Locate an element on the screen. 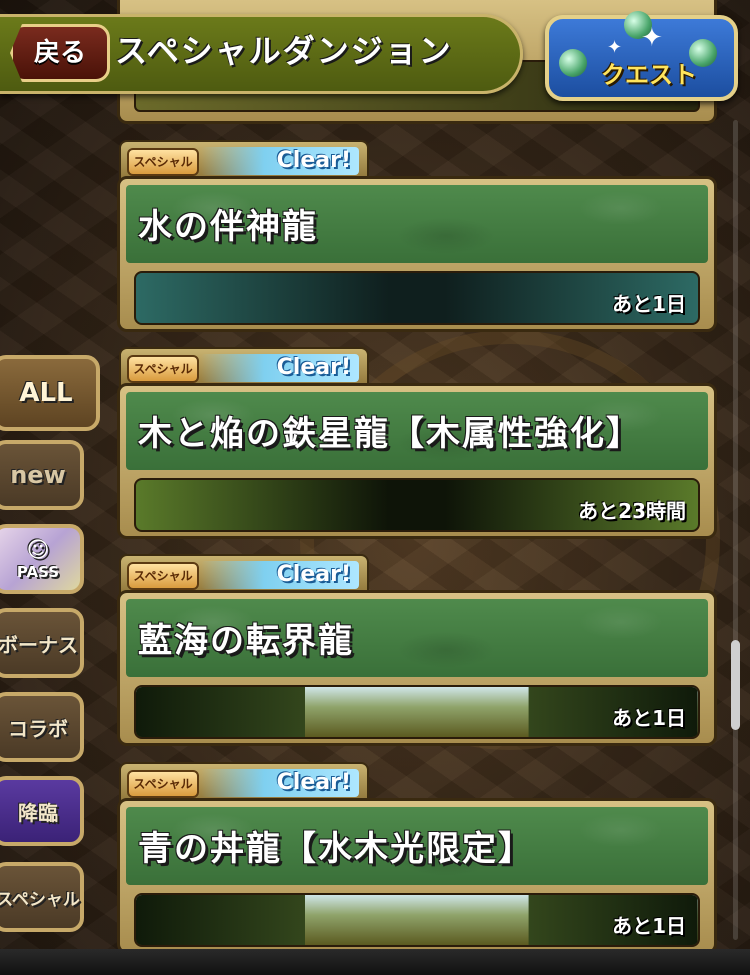 The height and width of the screenshot is (975, 750). dungeon-title: 木と焔の鉄星龍【木属性強化】 is located at coordinates (390, 434).